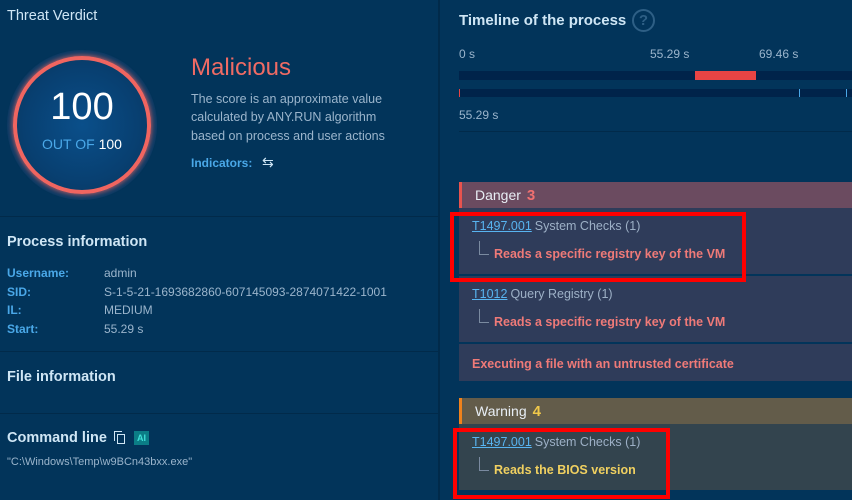  I want to click on timeline-tick-mid: 55.29 s, so click(670, 54).